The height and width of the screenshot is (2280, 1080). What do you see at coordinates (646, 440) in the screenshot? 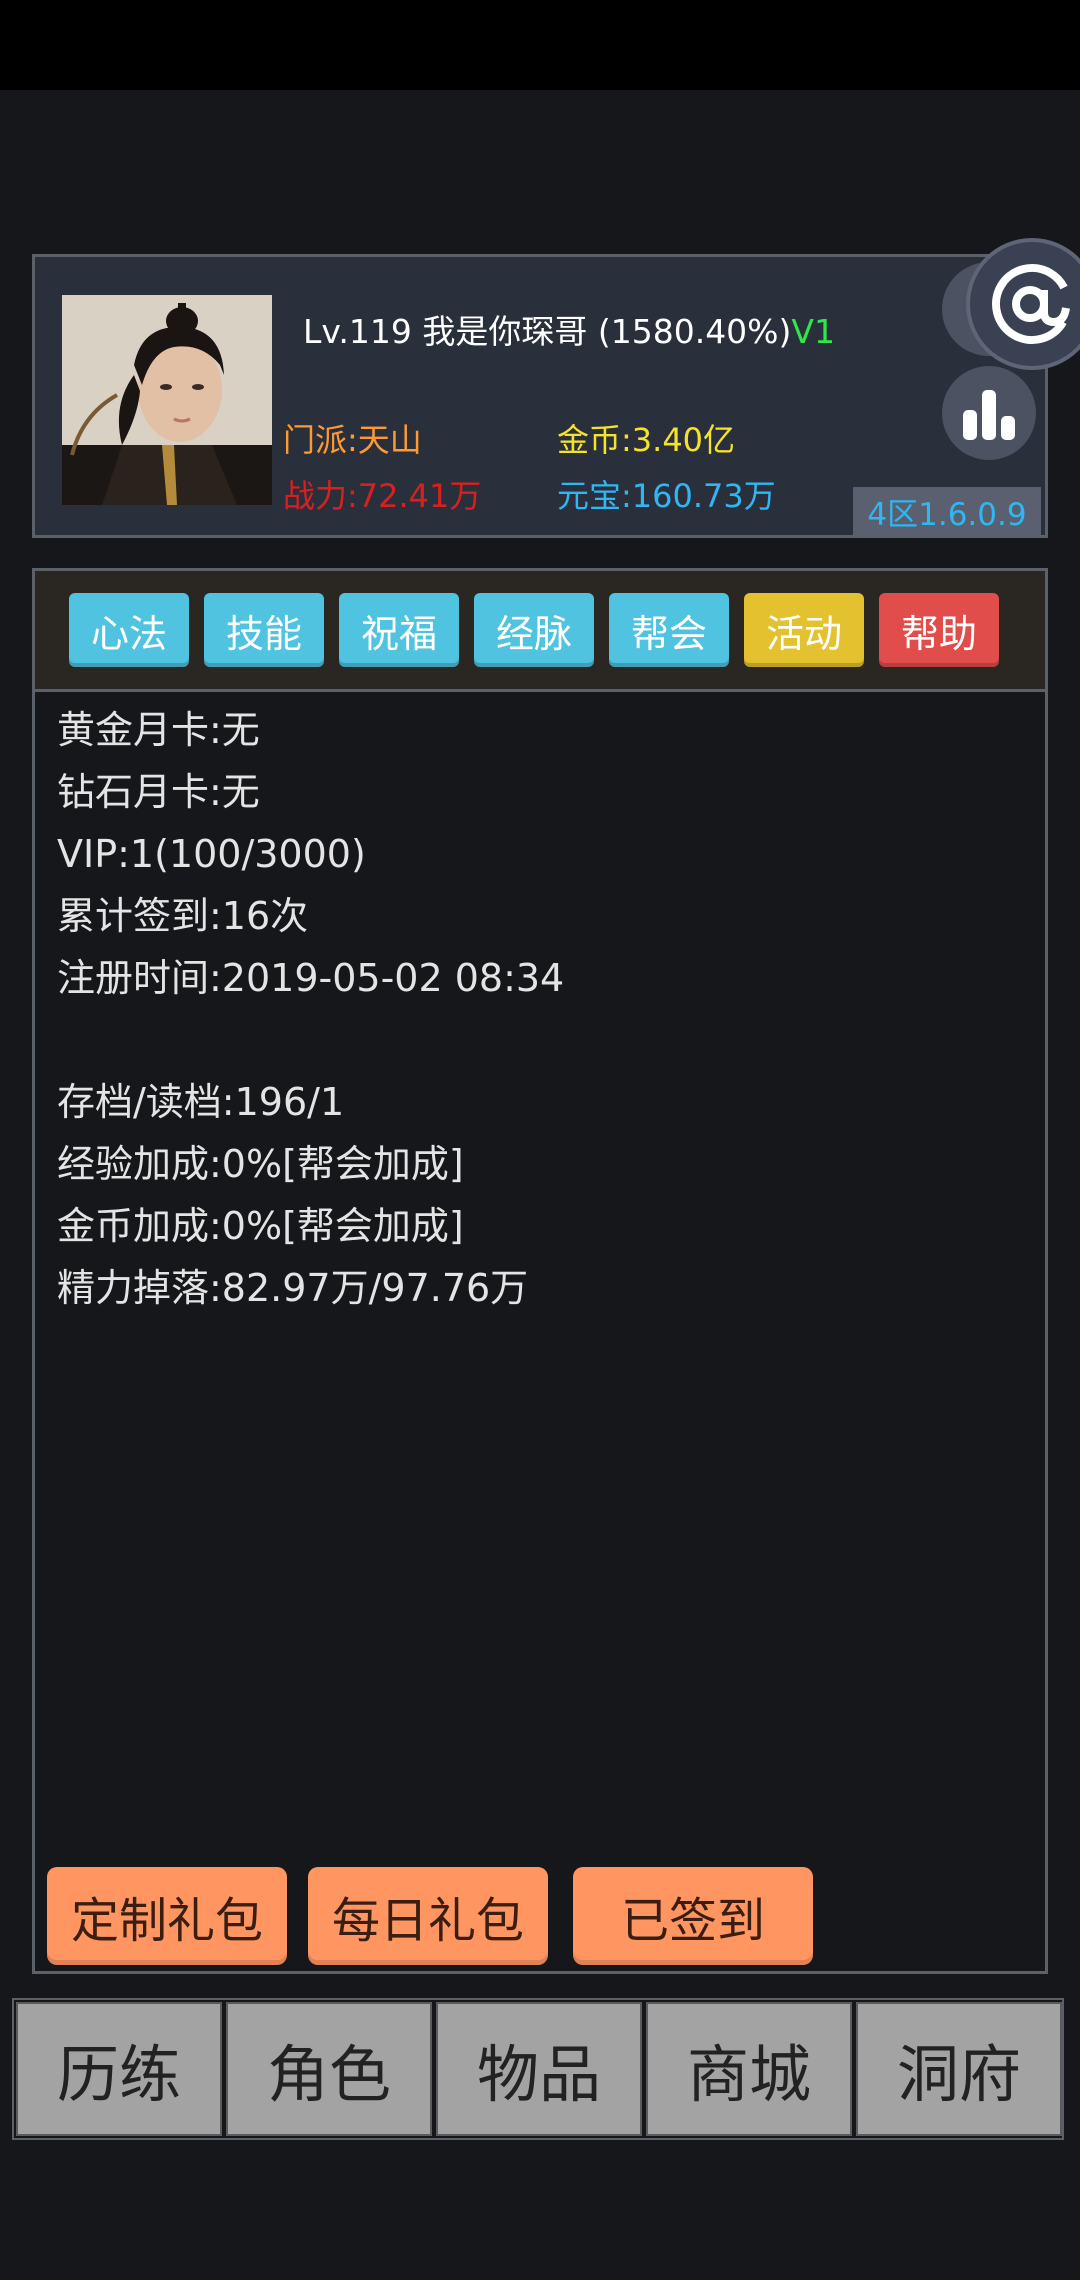
I see `gold-stat: 金币:3.40亿` at bounding box center [646, 440].